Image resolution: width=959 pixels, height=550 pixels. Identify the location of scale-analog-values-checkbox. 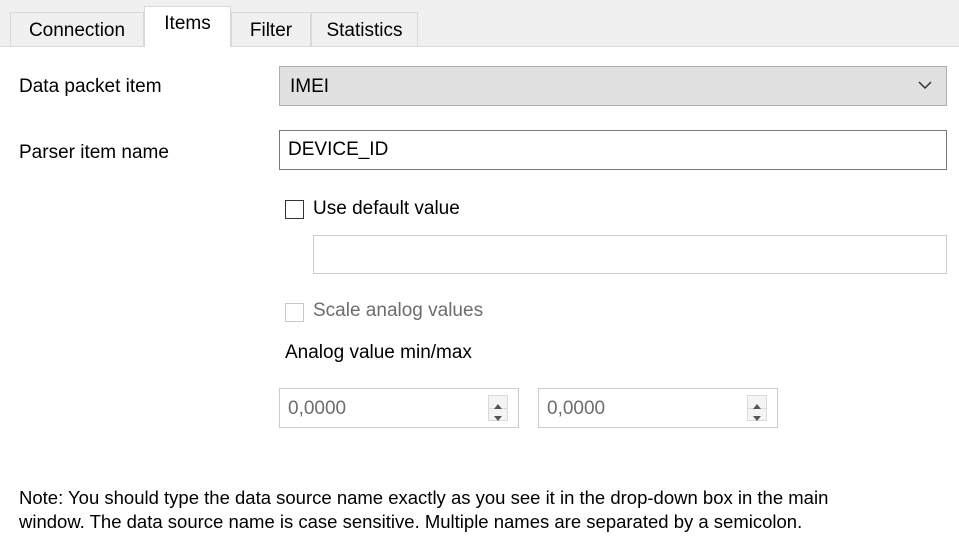
(294, 312).